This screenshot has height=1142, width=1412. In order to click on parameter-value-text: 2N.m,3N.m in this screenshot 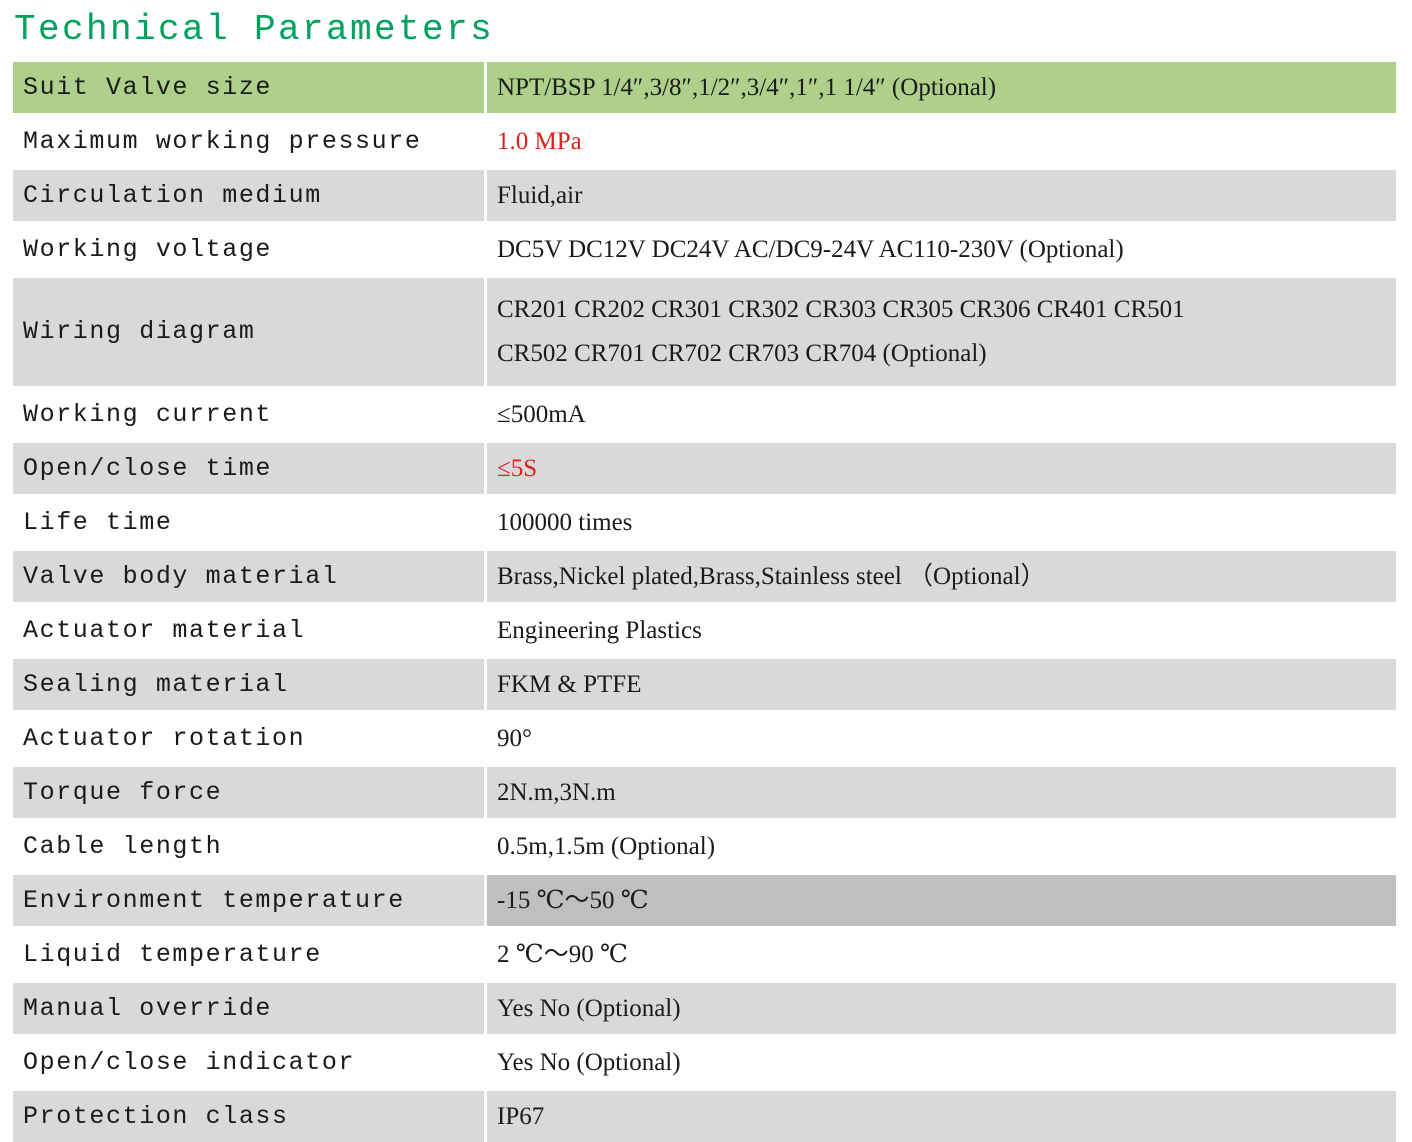, I will do `click(556, 792)`.